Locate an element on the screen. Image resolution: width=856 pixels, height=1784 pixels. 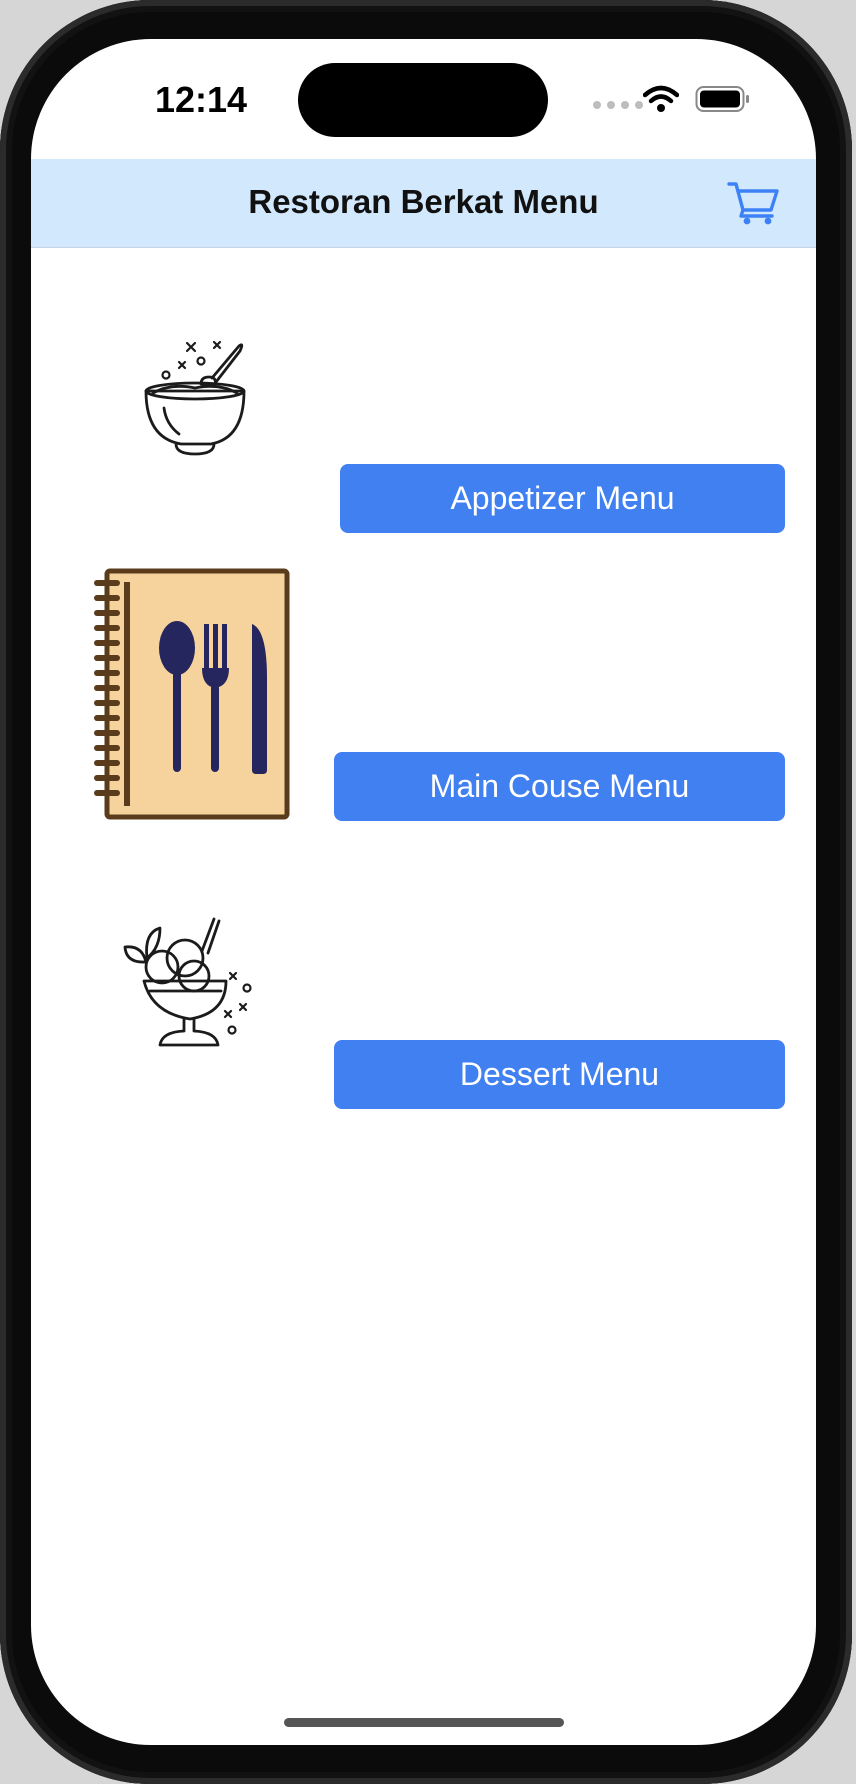
status-bar: 12:14 is located at coordinates (423, 99).